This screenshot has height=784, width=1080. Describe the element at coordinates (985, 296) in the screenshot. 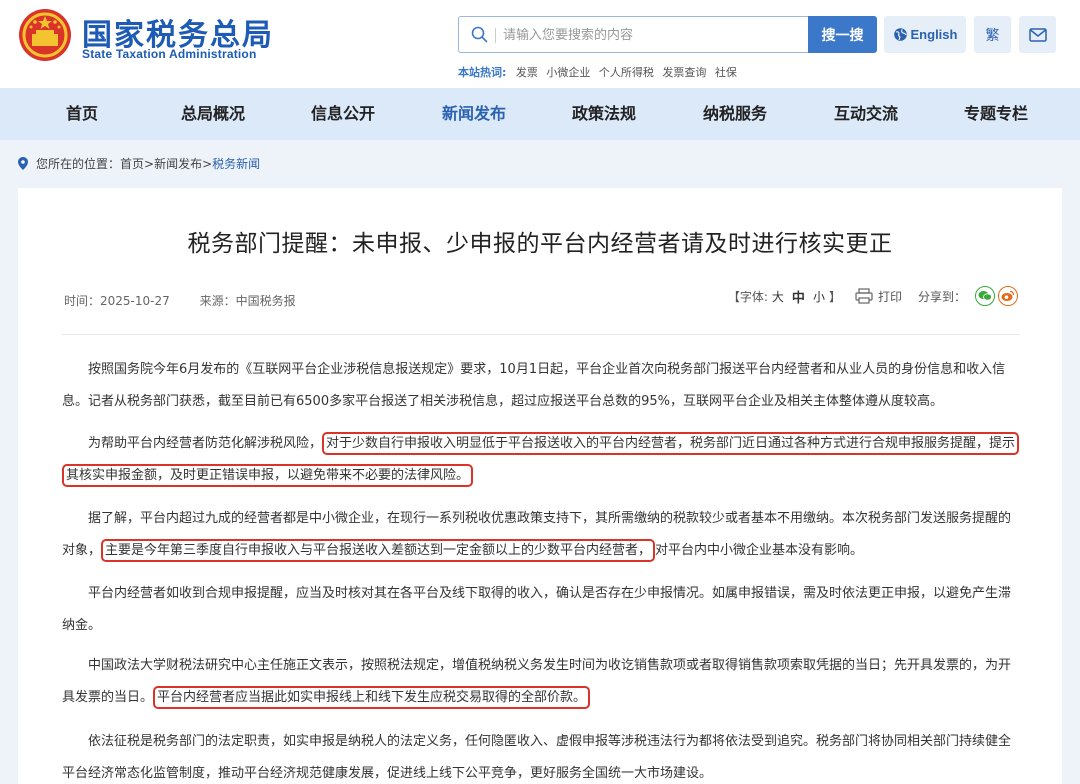

I see `wechat-share-icon` at that location.